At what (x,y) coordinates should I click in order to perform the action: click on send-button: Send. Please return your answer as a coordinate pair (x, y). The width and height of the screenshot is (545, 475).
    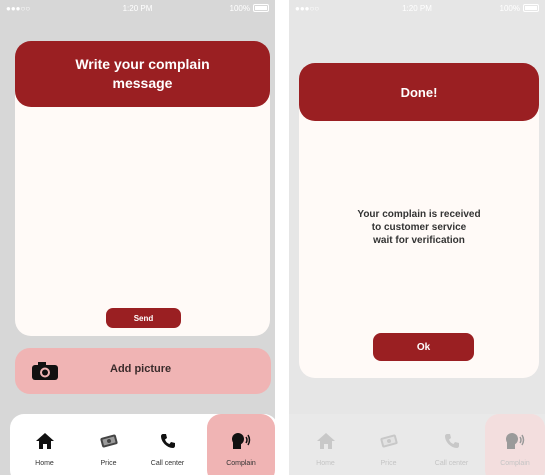
    Looking at the image, I should click on (143, 318).